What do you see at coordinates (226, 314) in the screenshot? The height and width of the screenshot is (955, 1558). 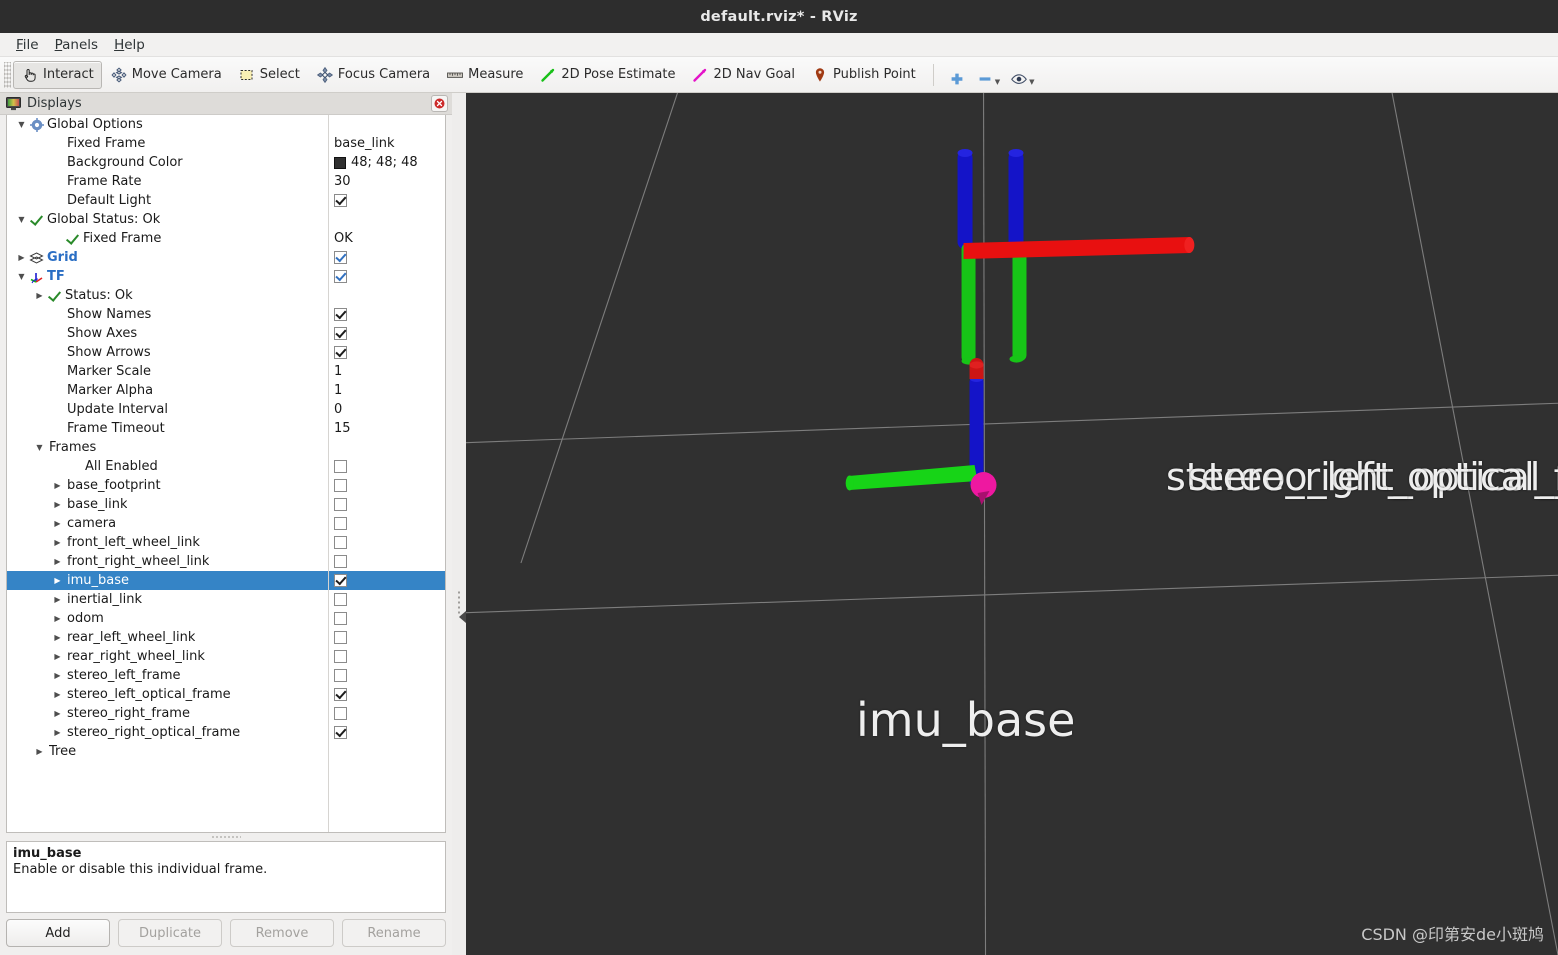 I see `tree-row: Show Names` at bounding box center [226, 314].